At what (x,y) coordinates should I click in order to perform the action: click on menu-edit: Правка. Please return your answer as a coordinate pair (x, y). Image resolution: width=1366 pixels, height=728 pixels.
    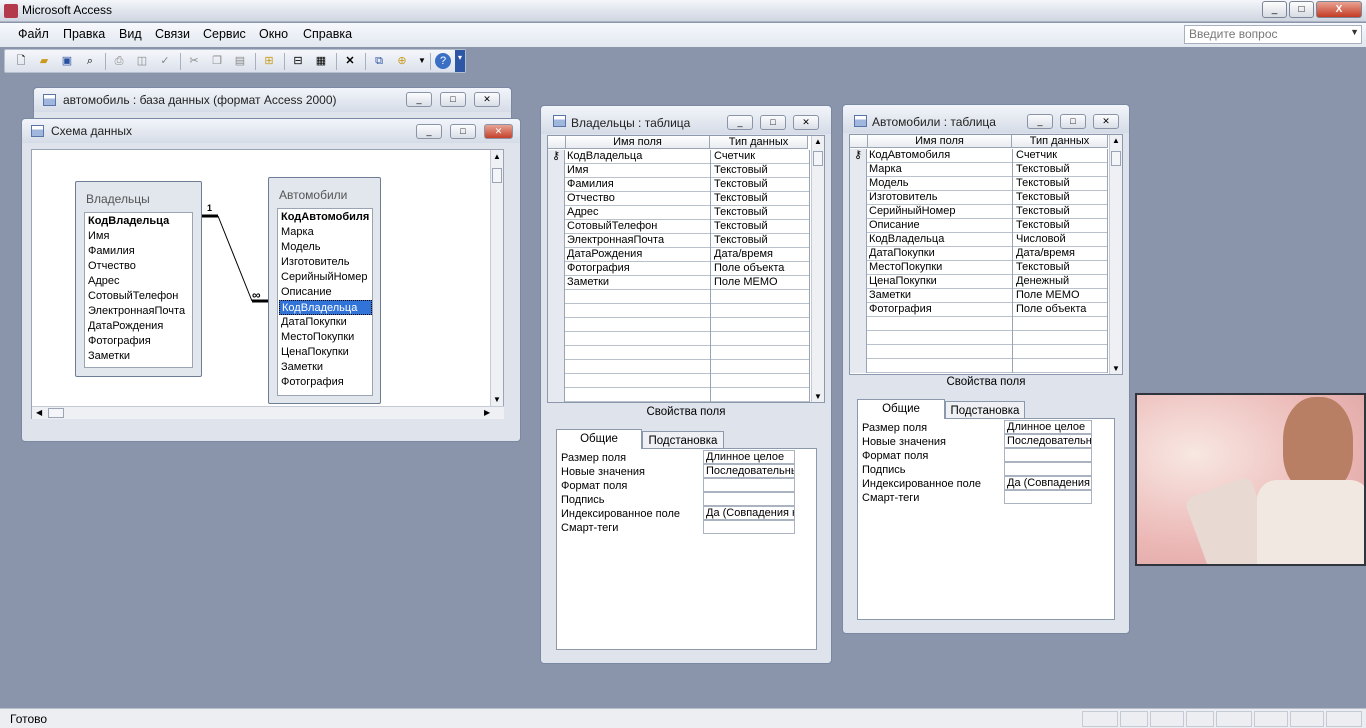
    Looking at the image, I should click on (84, 34).